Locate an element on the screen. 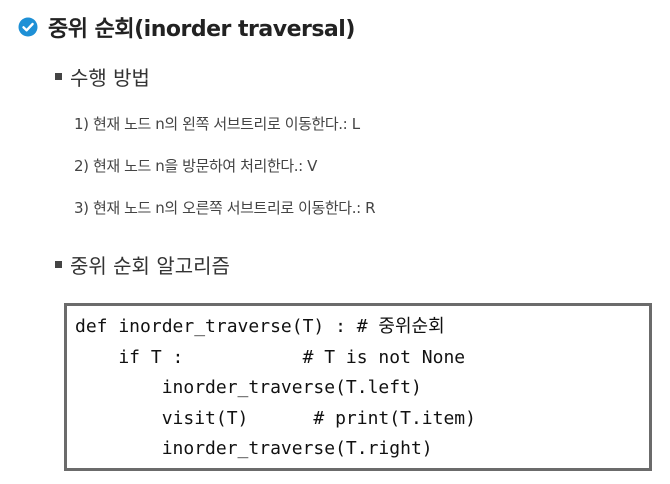 Image resolution: width=670 pixels, height=484 pixels. code-line: if T : # T is not None is located at coordinates (270, 357).